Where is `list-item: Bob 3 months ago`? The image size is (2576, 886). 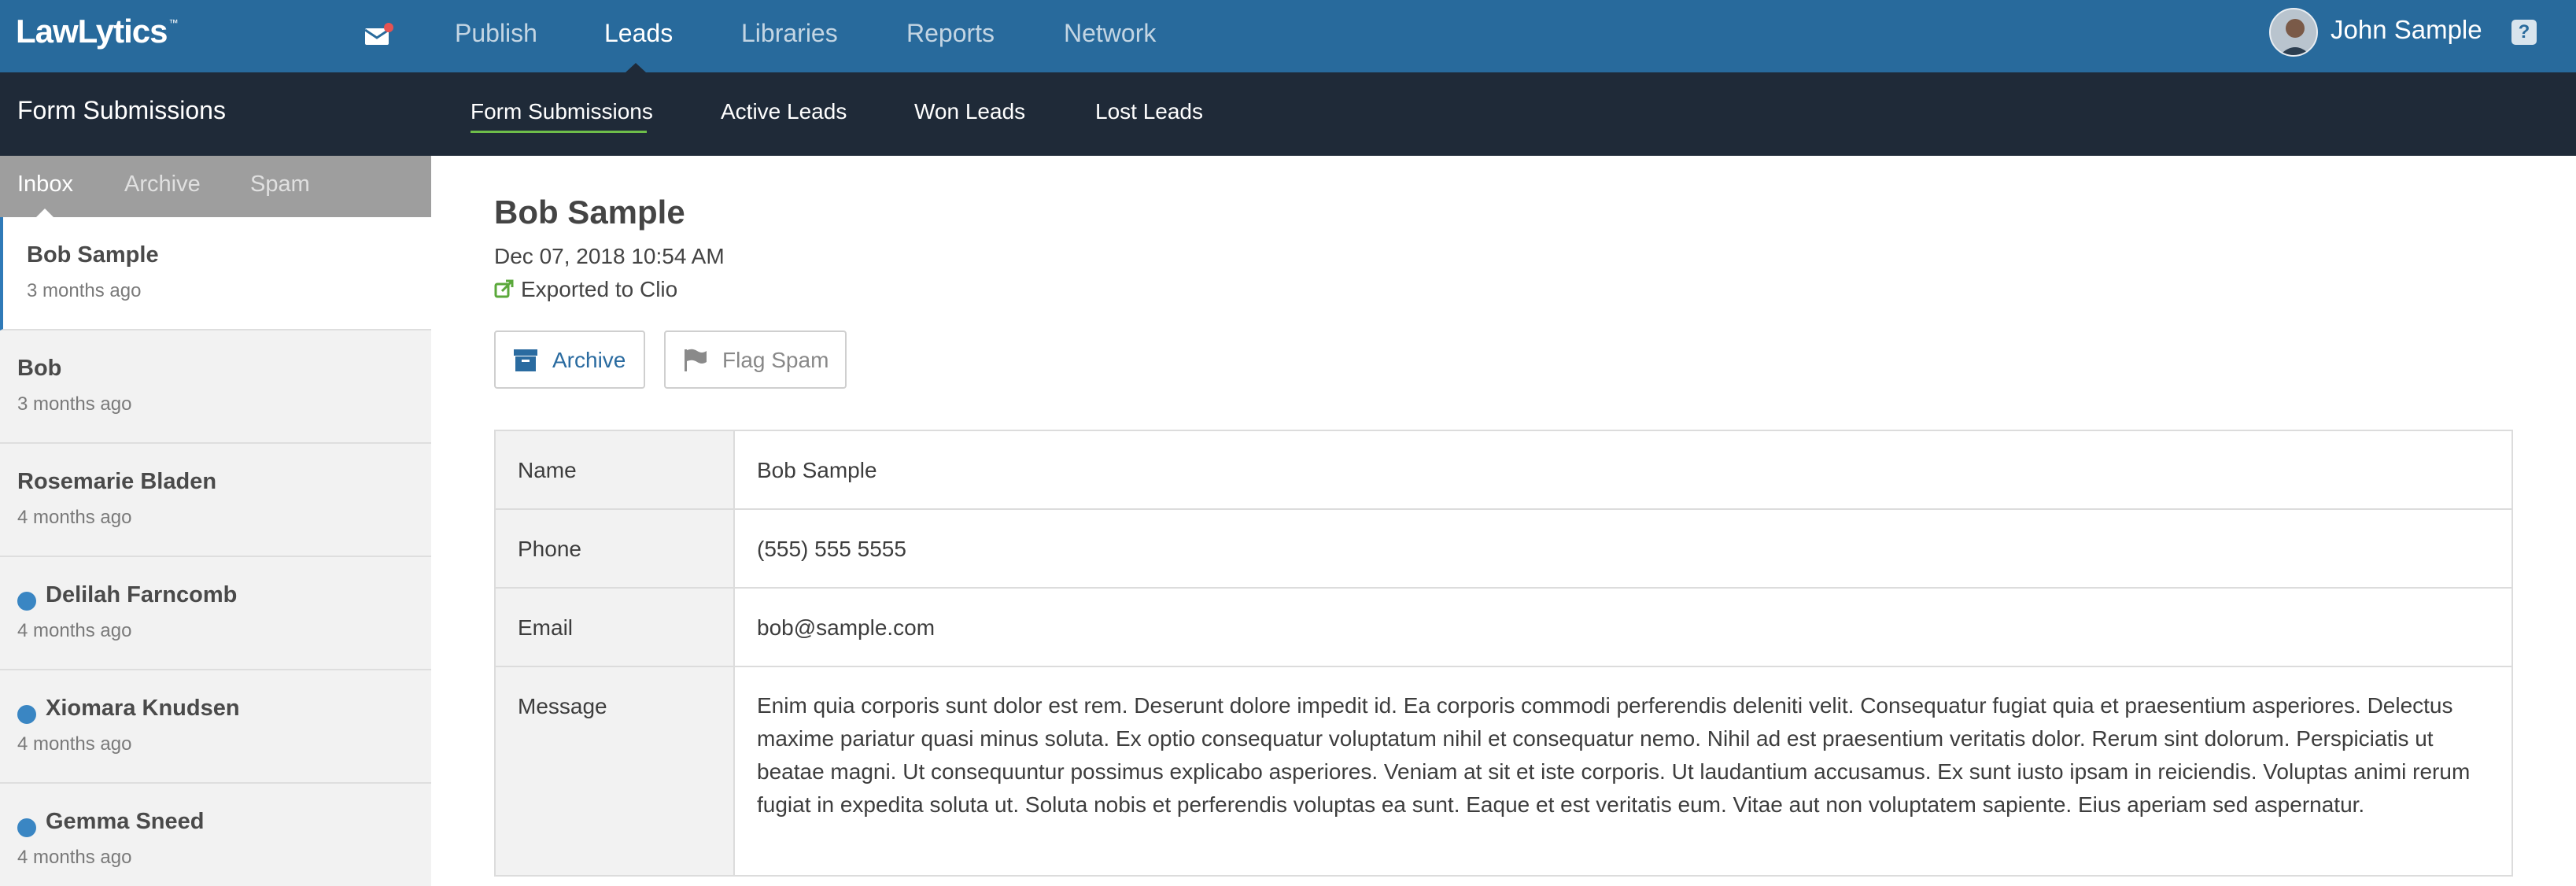
list-item: Bob 3 months ago is located at coordinates (215, 387).